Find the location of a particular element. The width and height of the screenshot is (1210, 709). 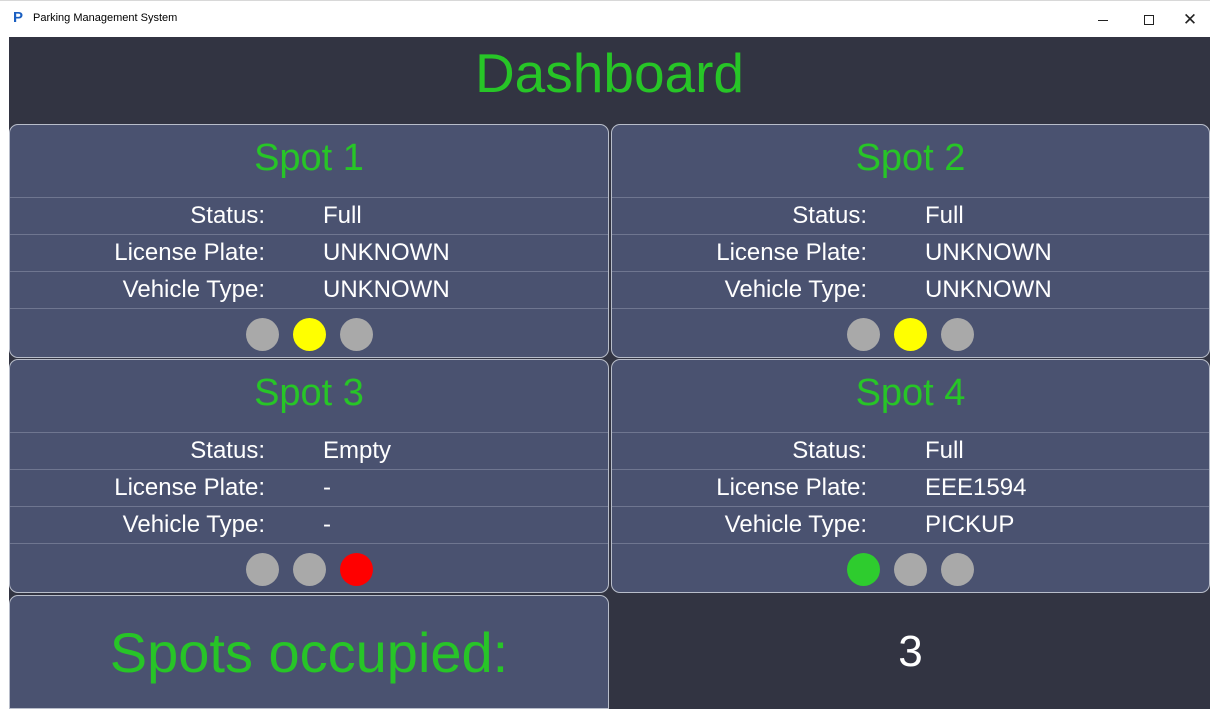

plate-row: License Plate: - is located at coordinates (309, 487).